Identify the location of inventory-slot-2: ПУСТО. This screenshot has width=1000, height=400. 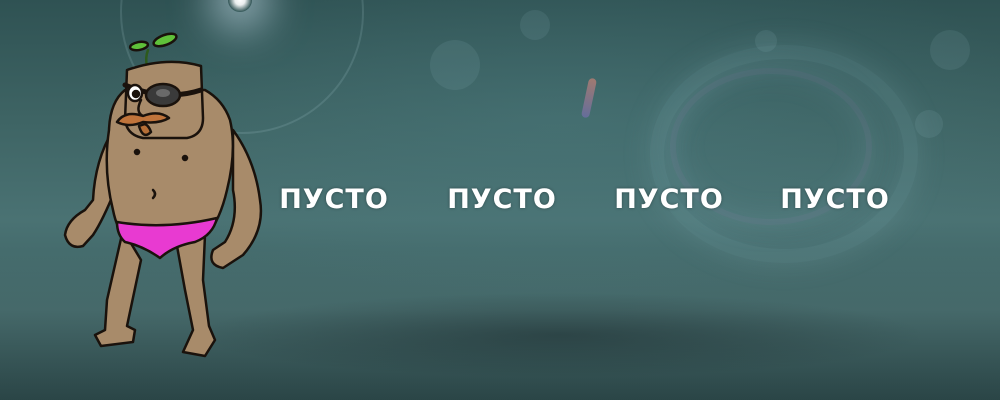
(502, 200).